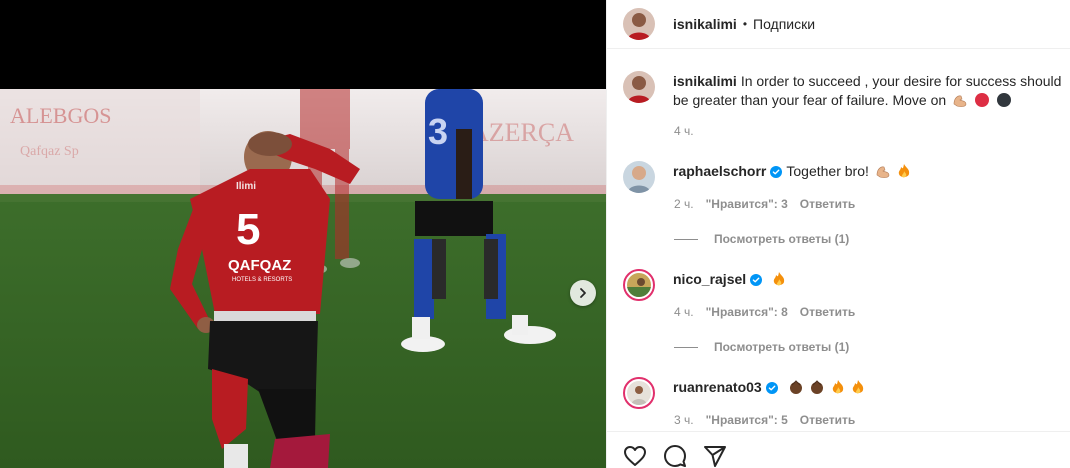 Image resolution: width=1070 pixels, height=468 pixels. Describe the element at coordinates (259, 265) in the screenshot. I see `jersey-sponsor: QAFQAZ` at that location.